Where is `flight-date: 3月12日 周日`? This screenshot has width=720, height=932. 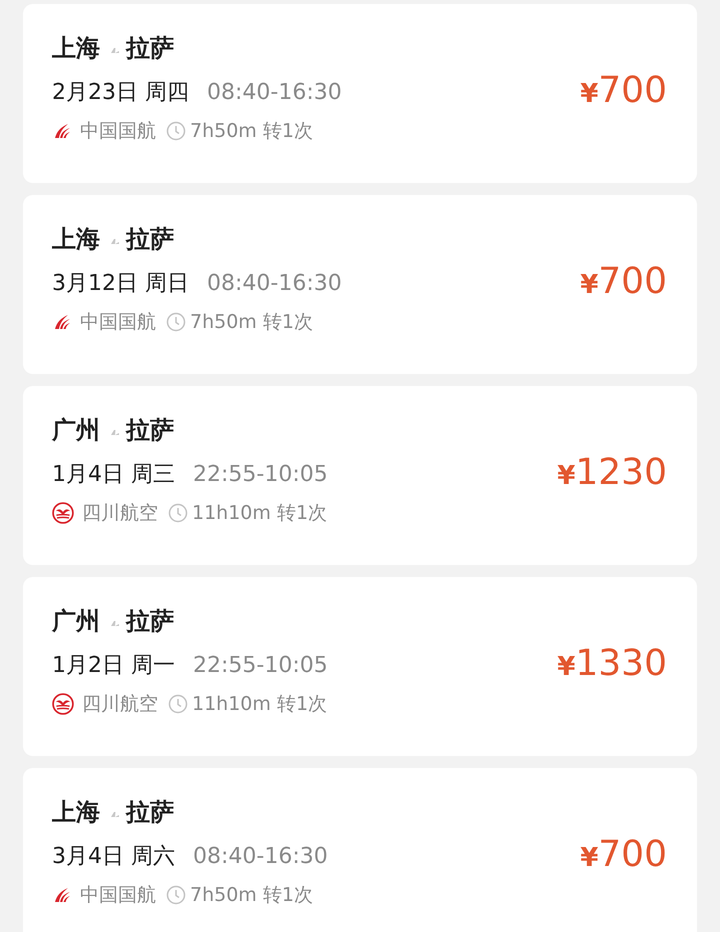 flight-date: 3月12日 周日 is located at coordinates (120, 284).